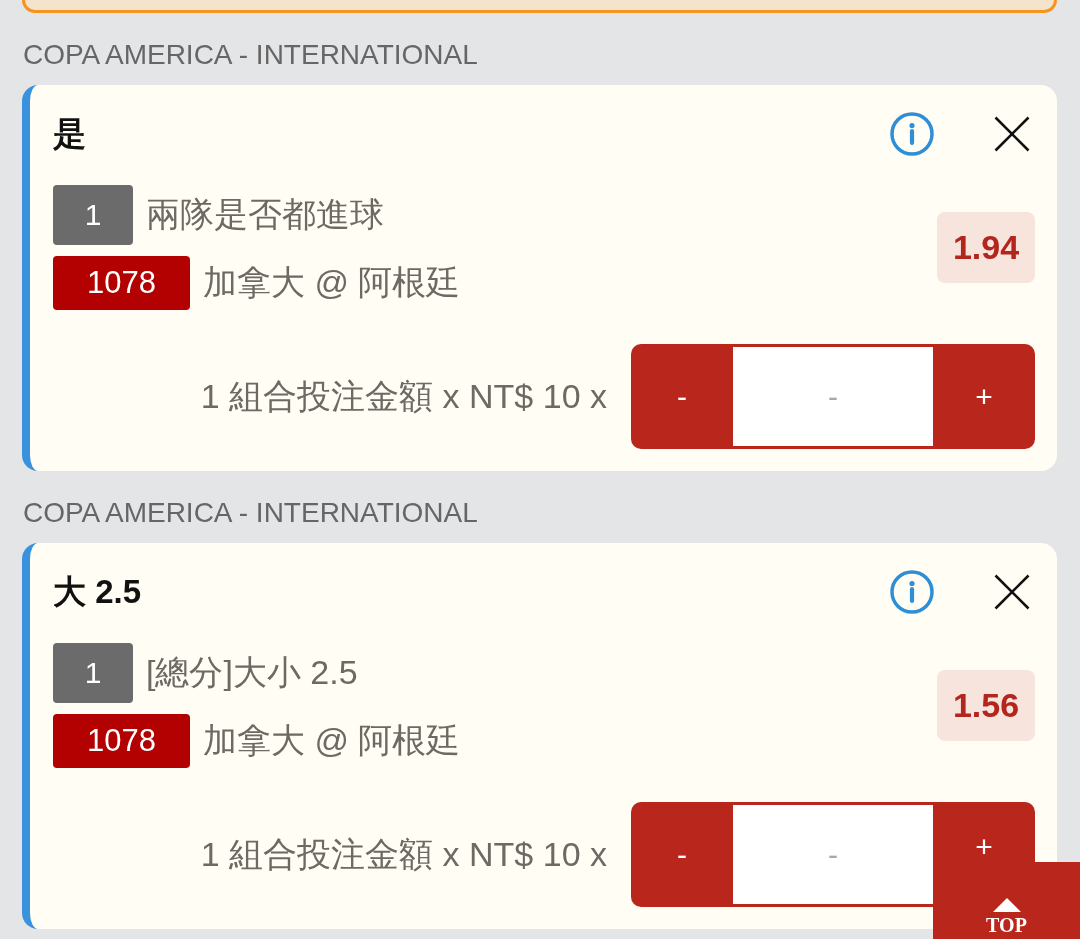 Image resolution: width=1080 pixels, height=939 pixels. I want to click on market-name: 兩隊是否都進球, so click(265, 214).